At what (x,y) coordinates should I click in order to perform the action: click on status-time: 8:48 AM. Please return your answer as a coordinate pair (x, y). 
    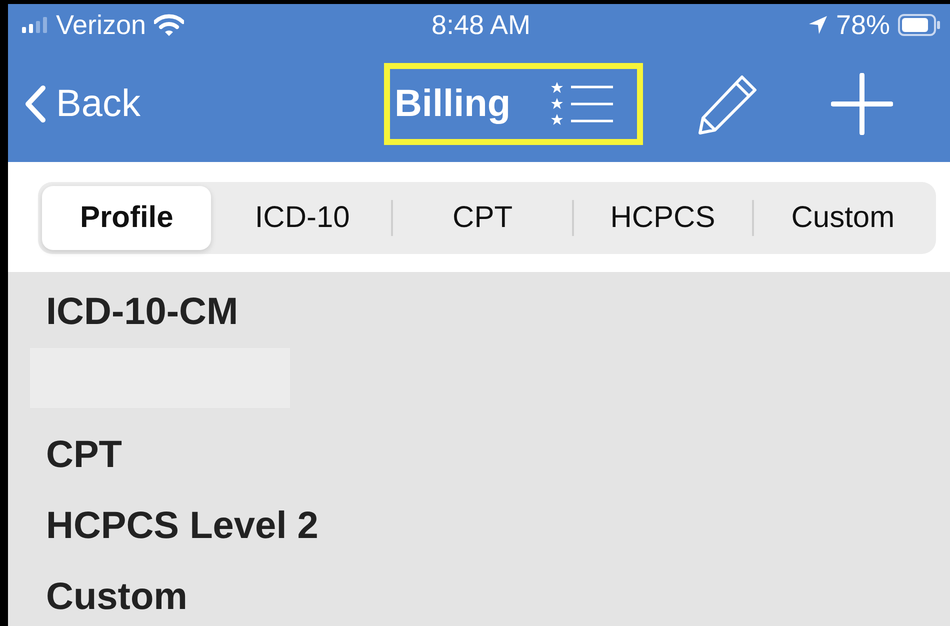
    Looking at the image, I should click on (481, 25).